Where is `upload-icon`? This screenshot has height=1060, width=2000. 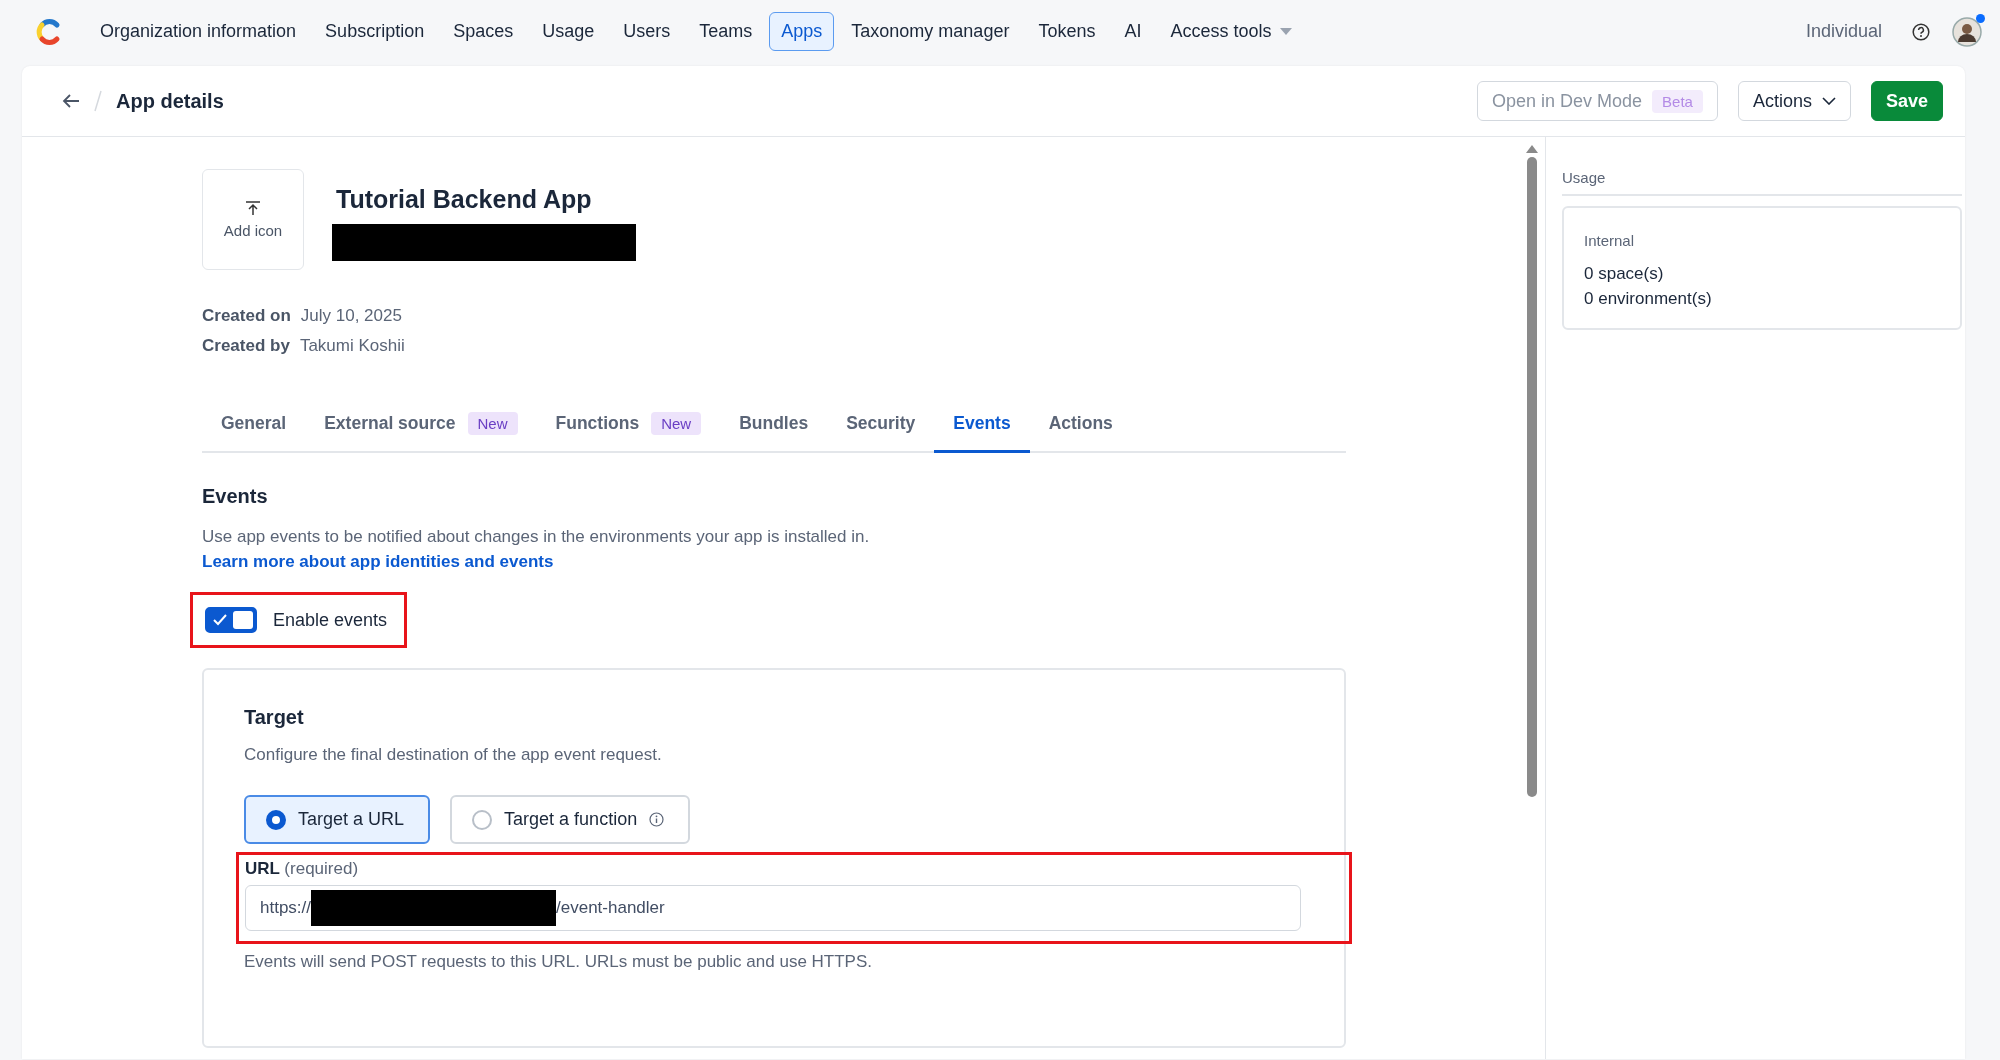
upload-icon is located at coordinates (253, 208).